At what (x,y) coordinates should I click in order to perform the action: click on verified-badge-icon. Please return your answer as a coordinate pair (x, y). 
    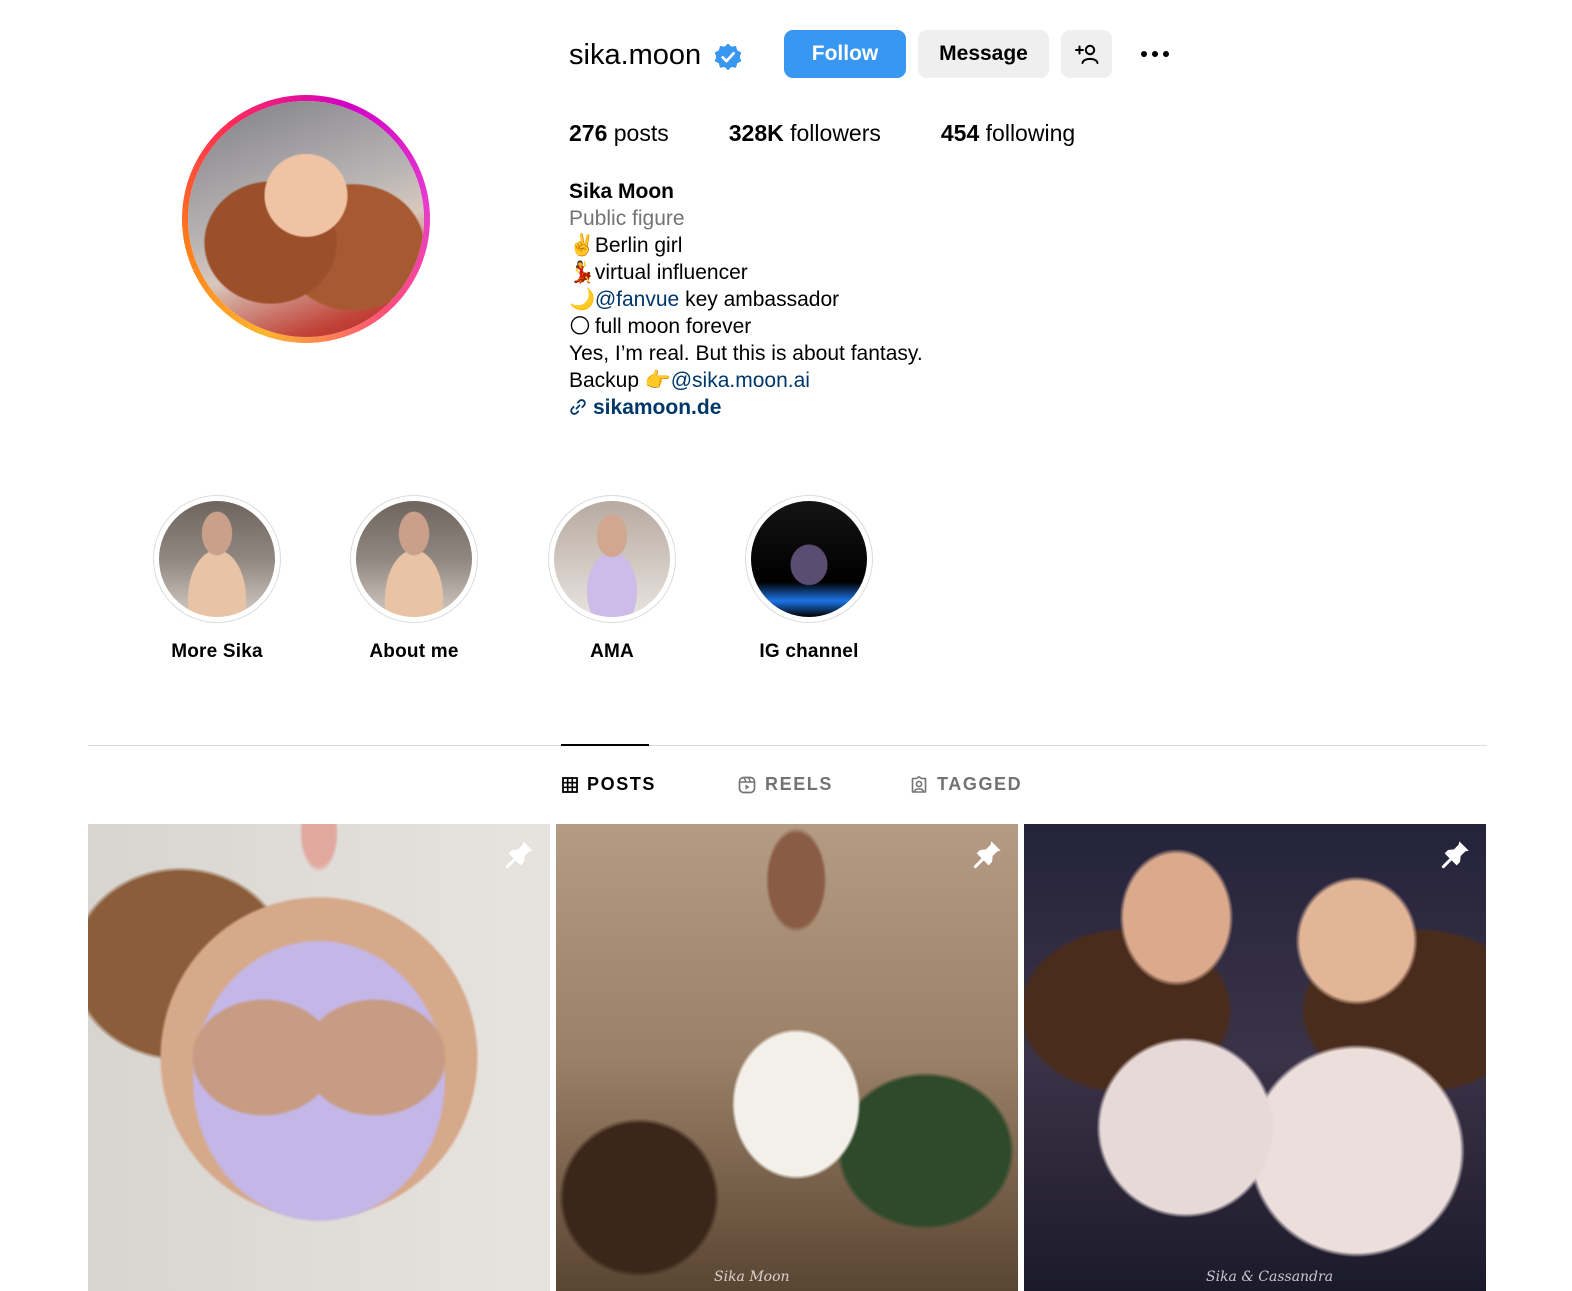
    Looking at the image, I should click on (728, 57).